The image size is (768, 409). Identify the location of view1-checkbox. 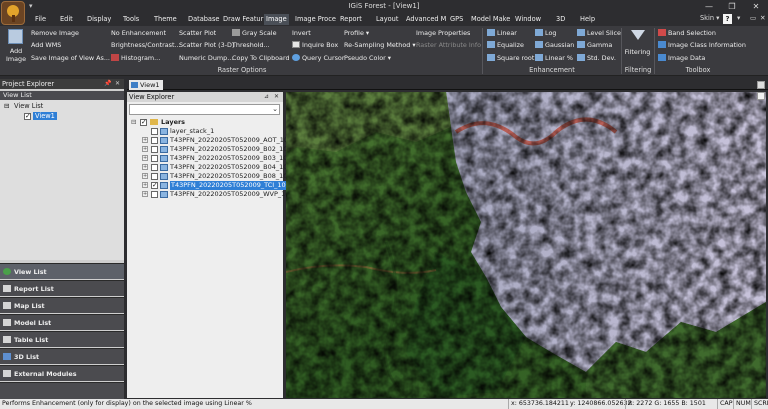
(27, 116).